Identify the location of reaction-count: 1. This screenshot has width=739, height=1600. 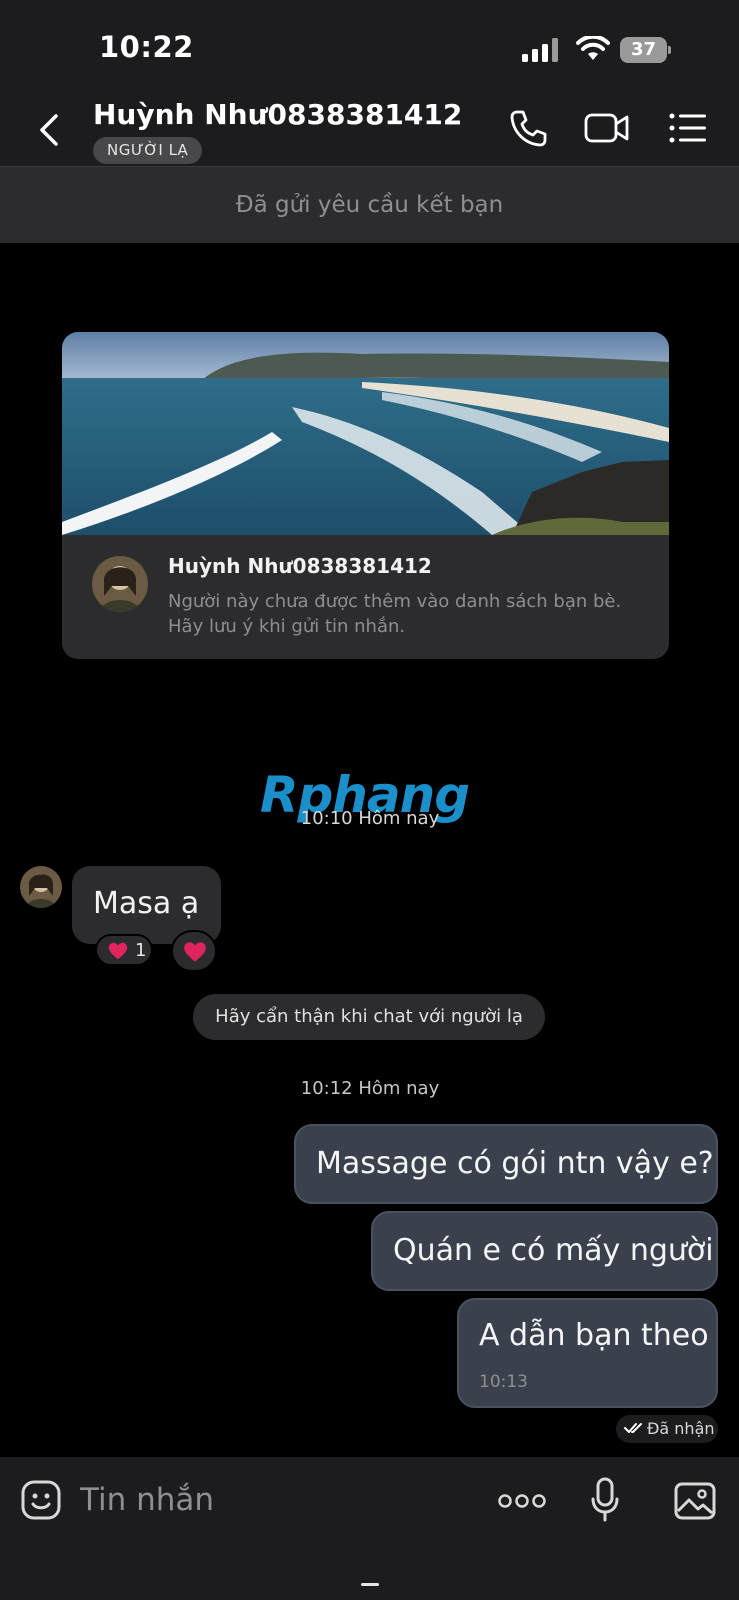
(141, 950).